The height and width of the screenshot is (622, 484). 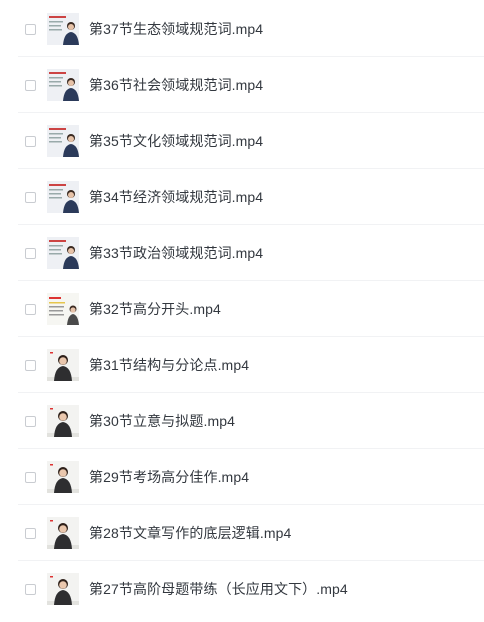 What do you see at coordinates (176, 29) in the screenshot?
I see `file-name: 第37节生态领域规范词.mp4` at bounding box center [176, 29].